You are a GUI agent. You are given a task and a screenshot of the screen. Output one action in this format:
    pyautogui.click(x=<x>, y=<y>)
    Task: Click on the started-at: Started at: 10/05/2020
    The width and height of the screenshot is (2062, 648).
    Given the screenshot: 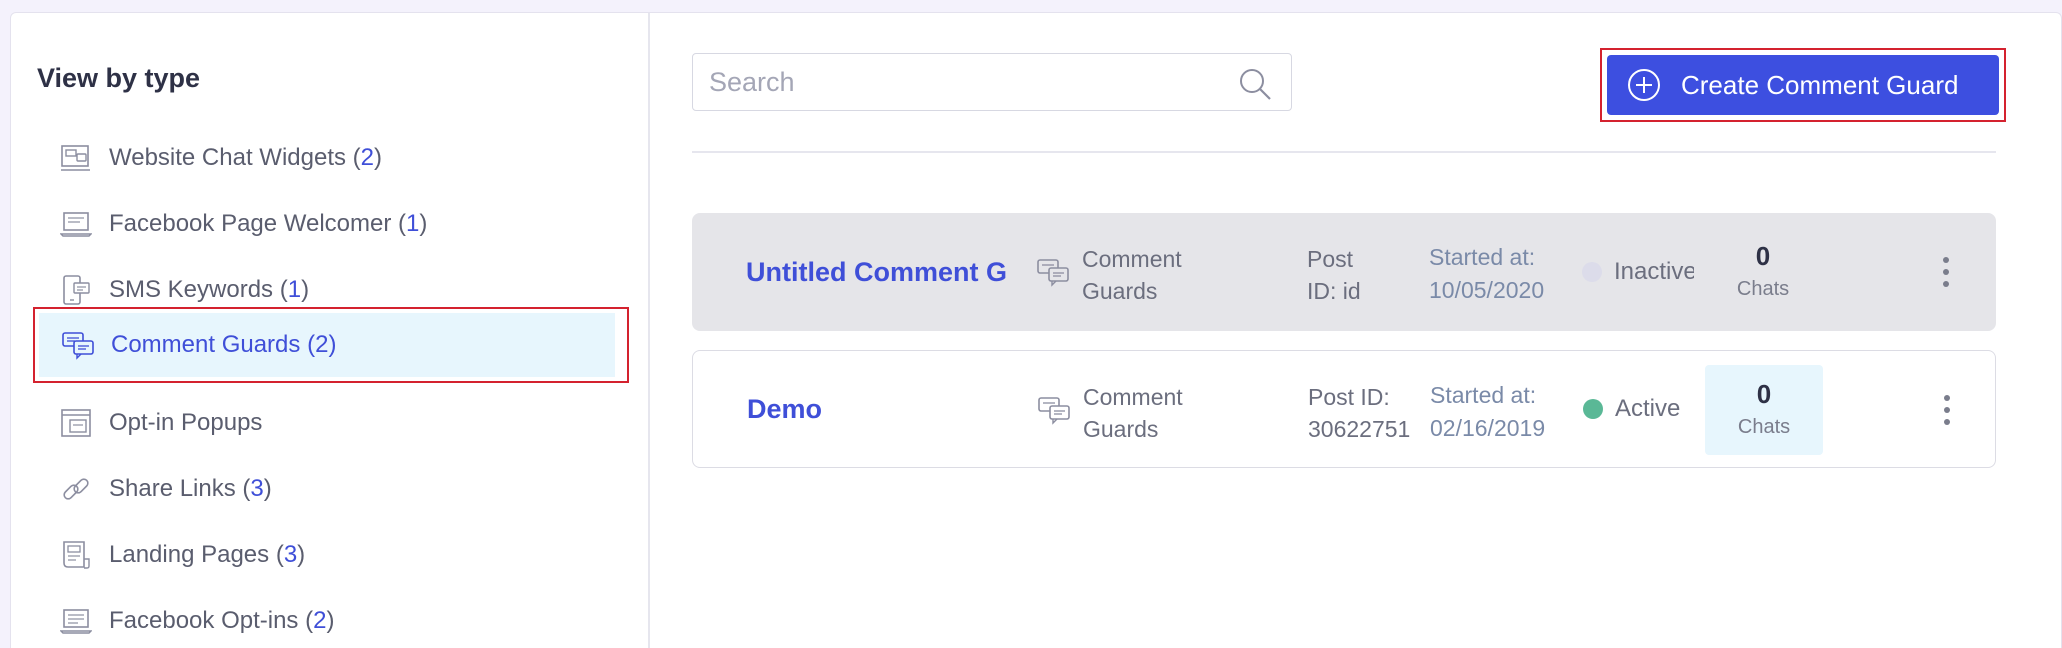 What is the action you would take?
    pyautogui.click(x=1487, y=273)
    